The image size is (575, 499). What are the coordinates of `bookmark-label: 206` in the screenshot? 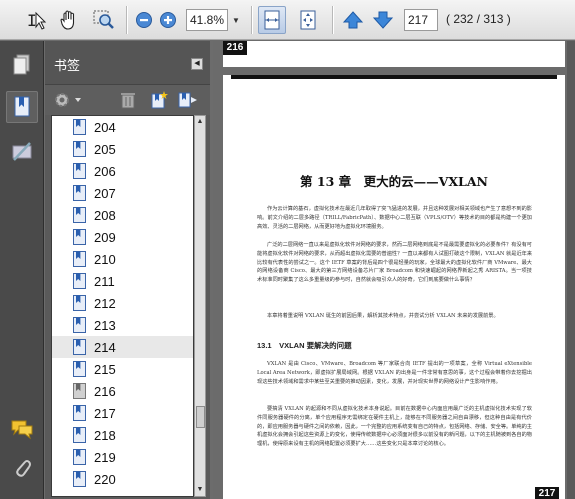 It's located at (105, 171).